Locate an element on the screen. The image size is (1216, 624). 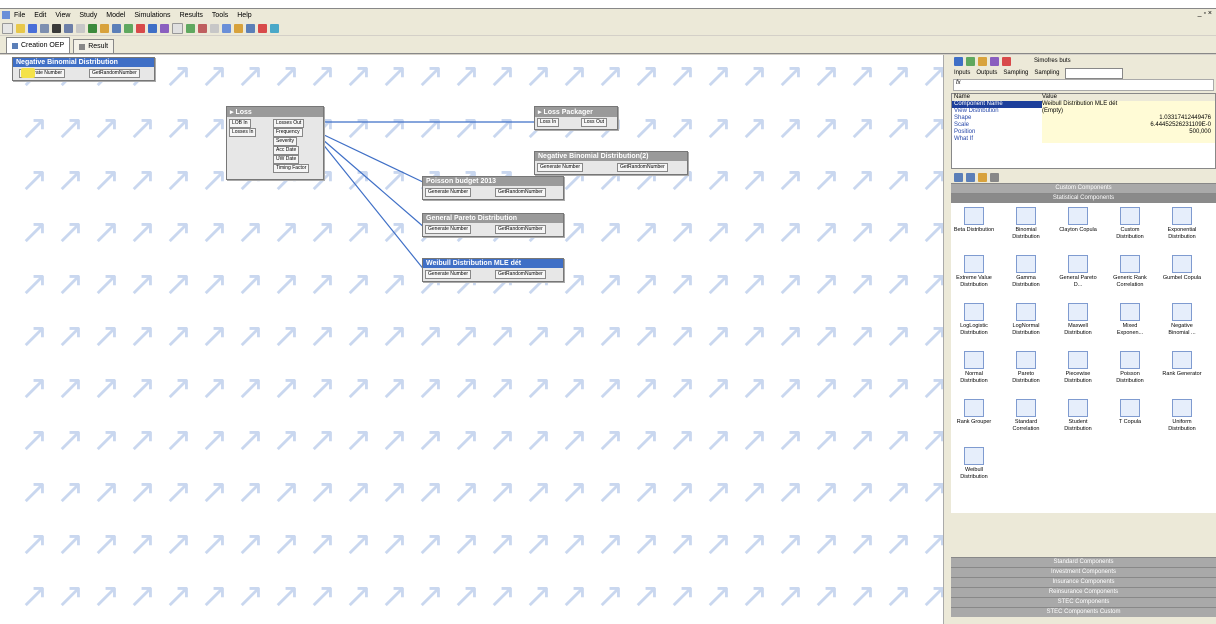
component-item: Weibull Distribution is located at coordinates (974, 464).